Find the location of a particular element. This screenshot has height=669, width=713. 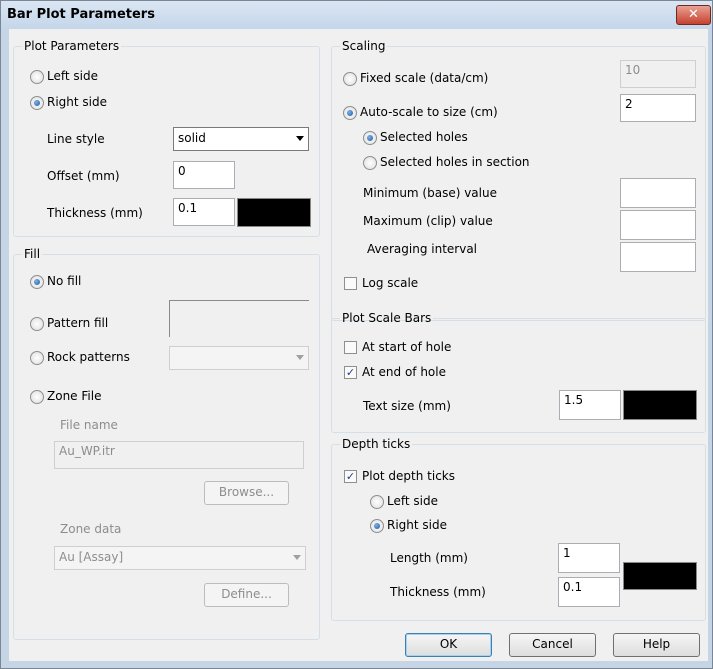

auto-scale-label: Auto-scale to size (cm) is located at coordinates (429, 112).